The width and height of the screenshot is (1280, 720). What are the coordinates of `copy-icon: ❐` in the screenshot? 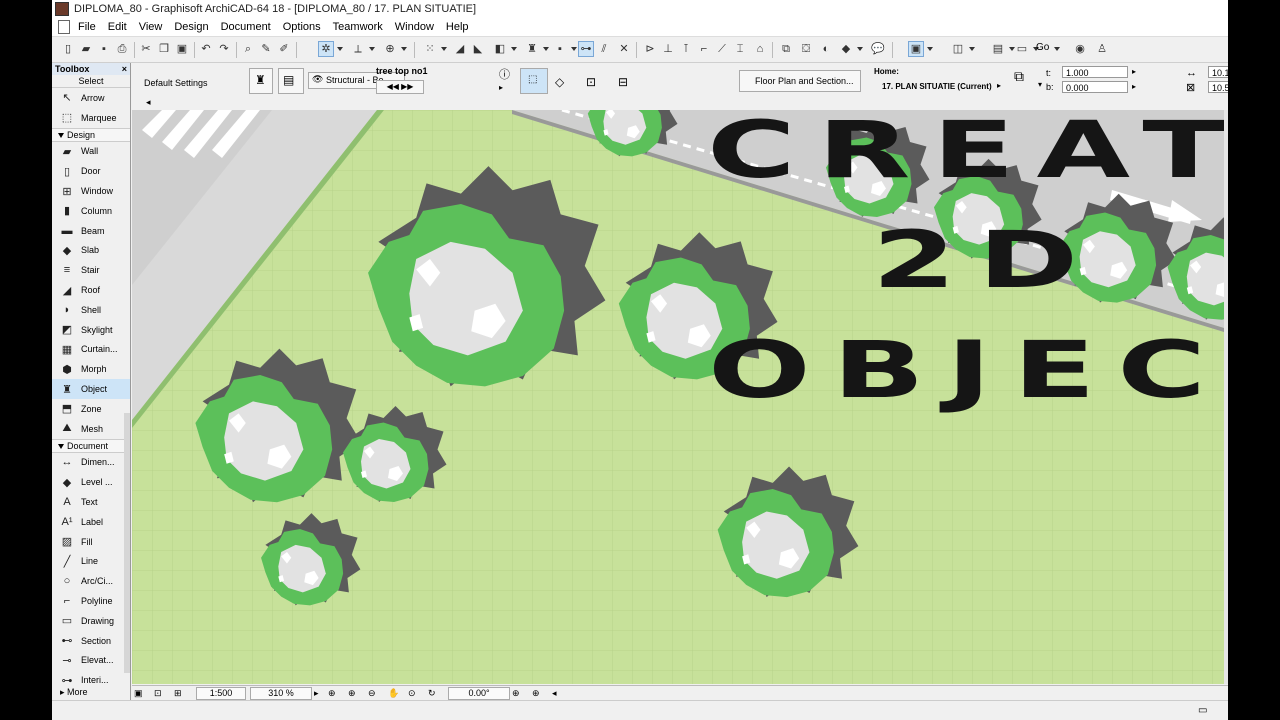 It's located at (164, 49).